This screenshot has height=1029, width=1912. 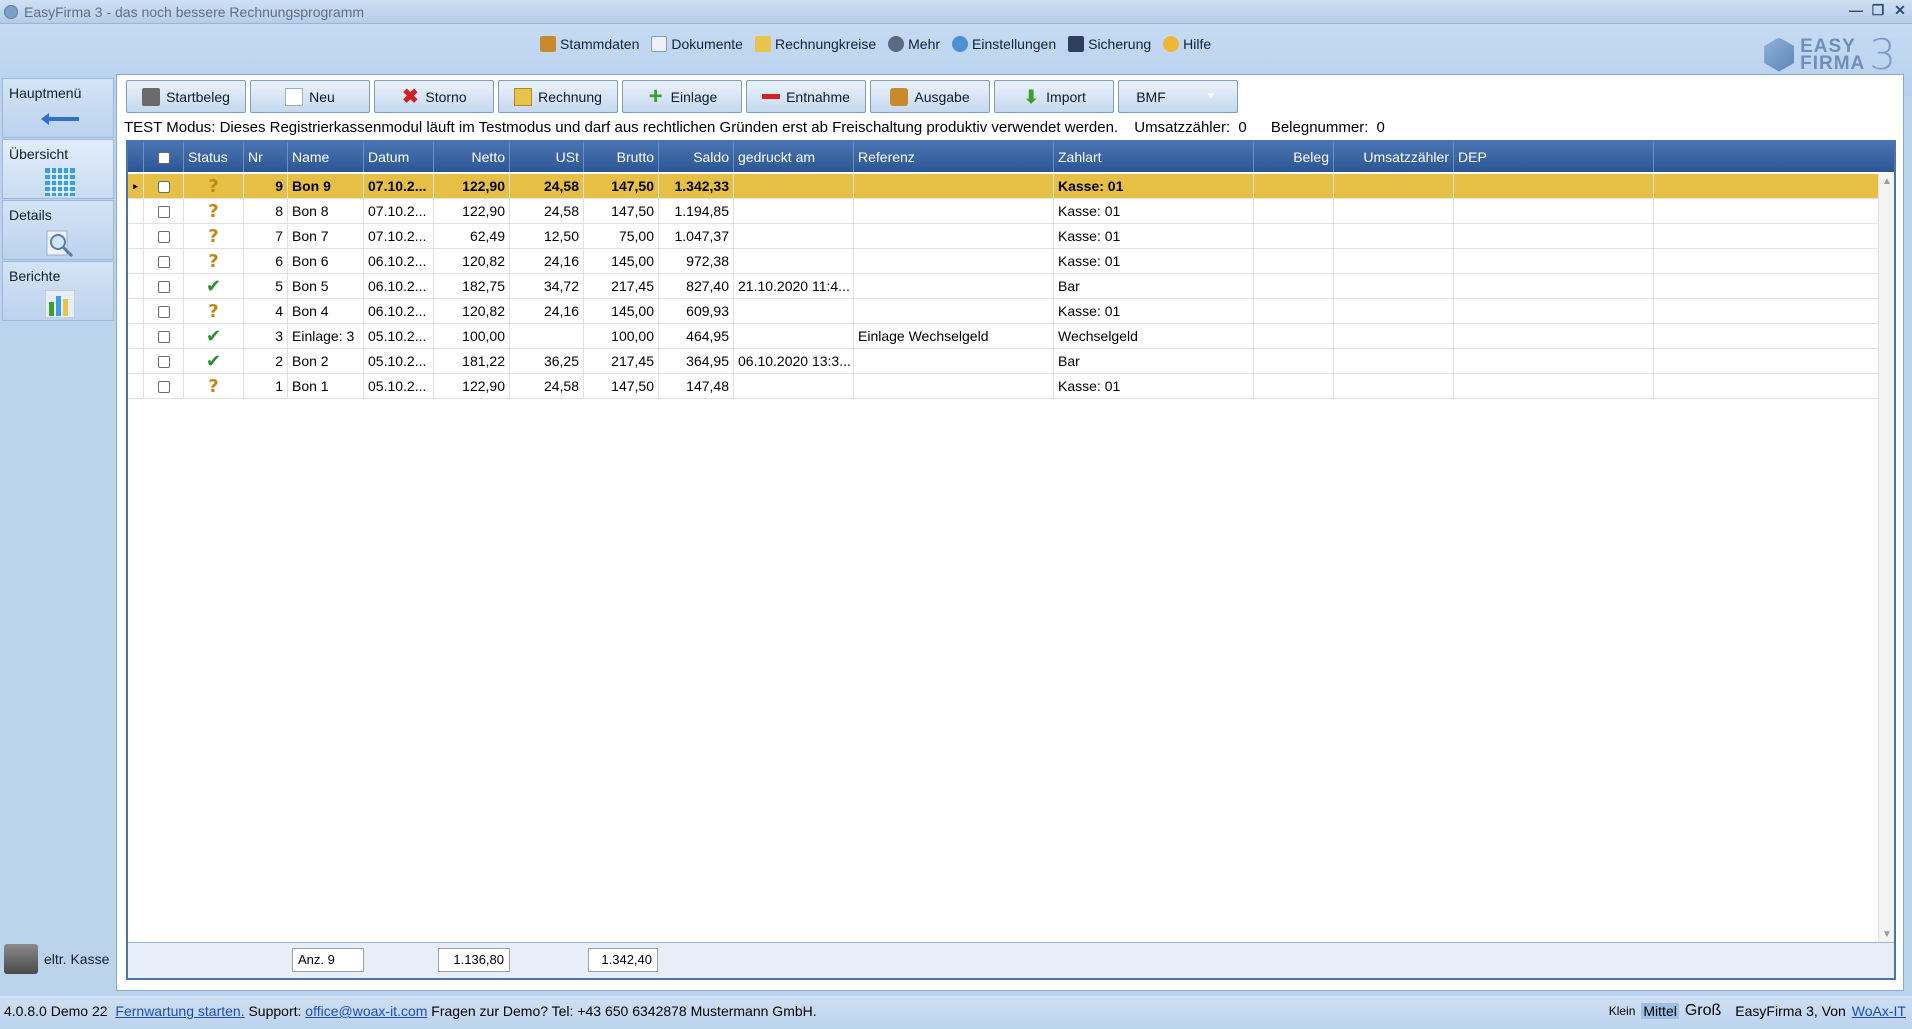 What do you see at coordinates (58, 230) in the screenshot?
I see `sidebar-item-details: Details` at bounding box center [58, 230].